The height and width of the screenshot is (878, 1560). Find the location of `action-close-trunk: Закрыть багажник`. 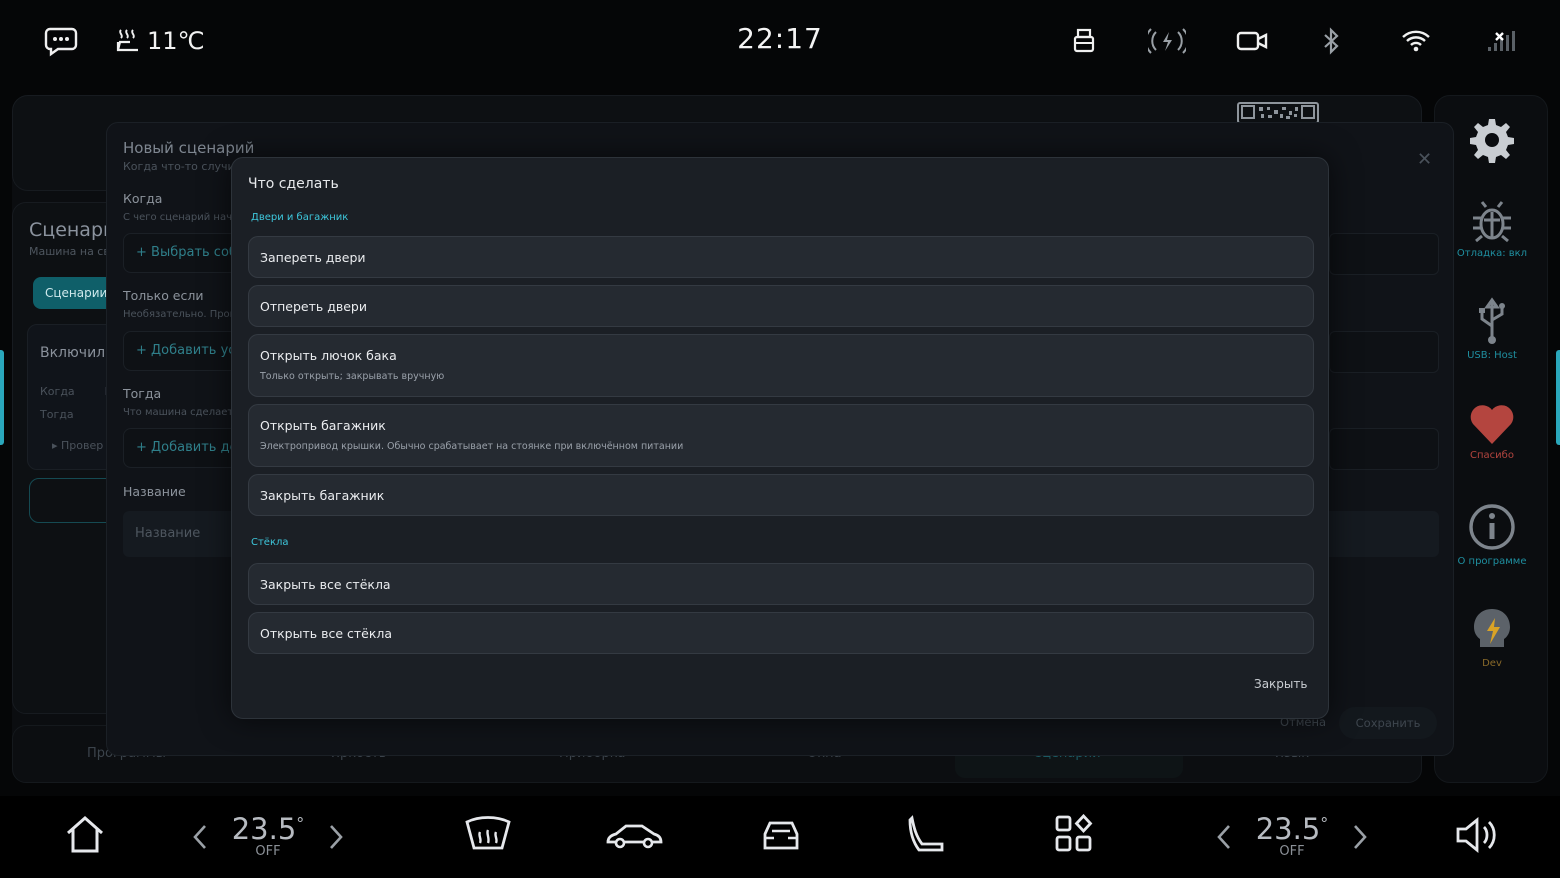

action-close-trunk: Закрыть багажник is located at coordinates (781, 495).